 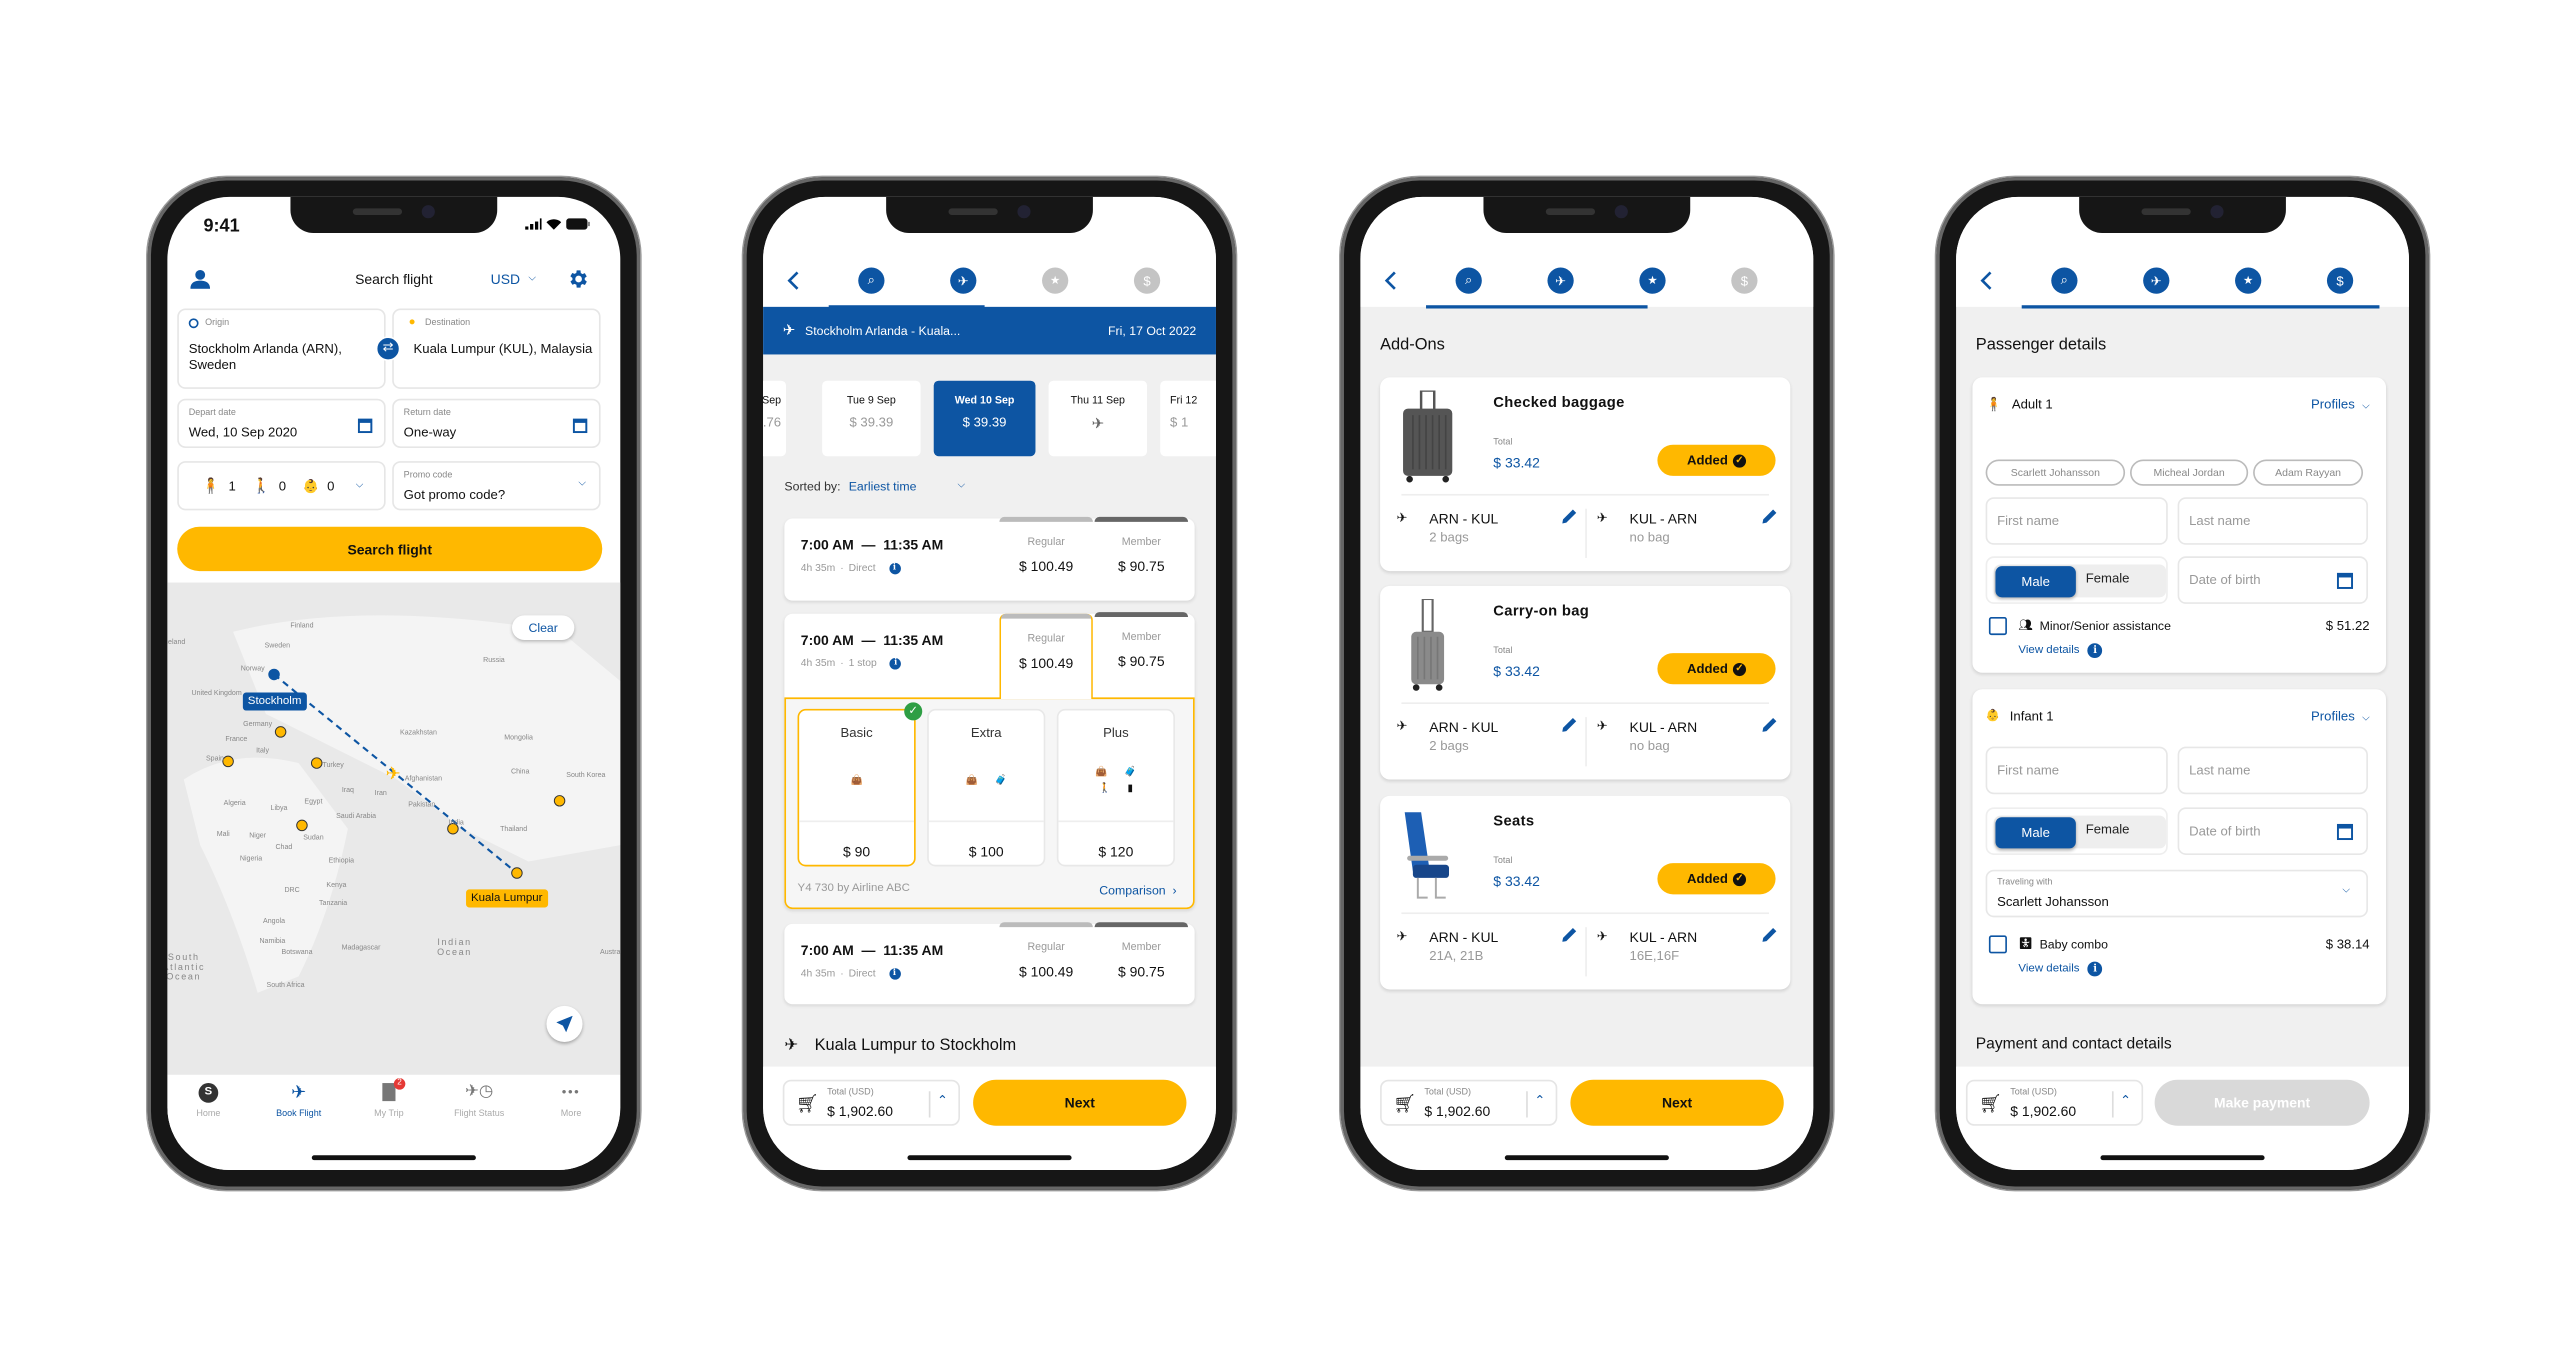 What do you see at coordinates (2189, 472) in the screenshot?
I see `profile-chip: Micheal Jordan` at bounding box center [2189, 472].